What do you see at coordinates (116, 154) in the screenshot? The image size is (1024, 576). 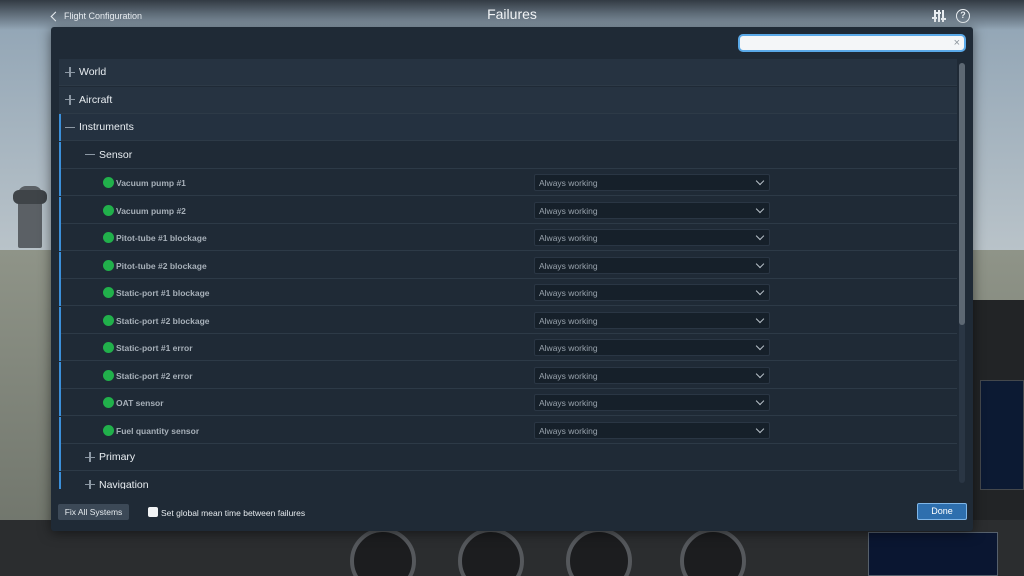 I see `subcategory-label: Sensor` at bounding box center [116, 154].